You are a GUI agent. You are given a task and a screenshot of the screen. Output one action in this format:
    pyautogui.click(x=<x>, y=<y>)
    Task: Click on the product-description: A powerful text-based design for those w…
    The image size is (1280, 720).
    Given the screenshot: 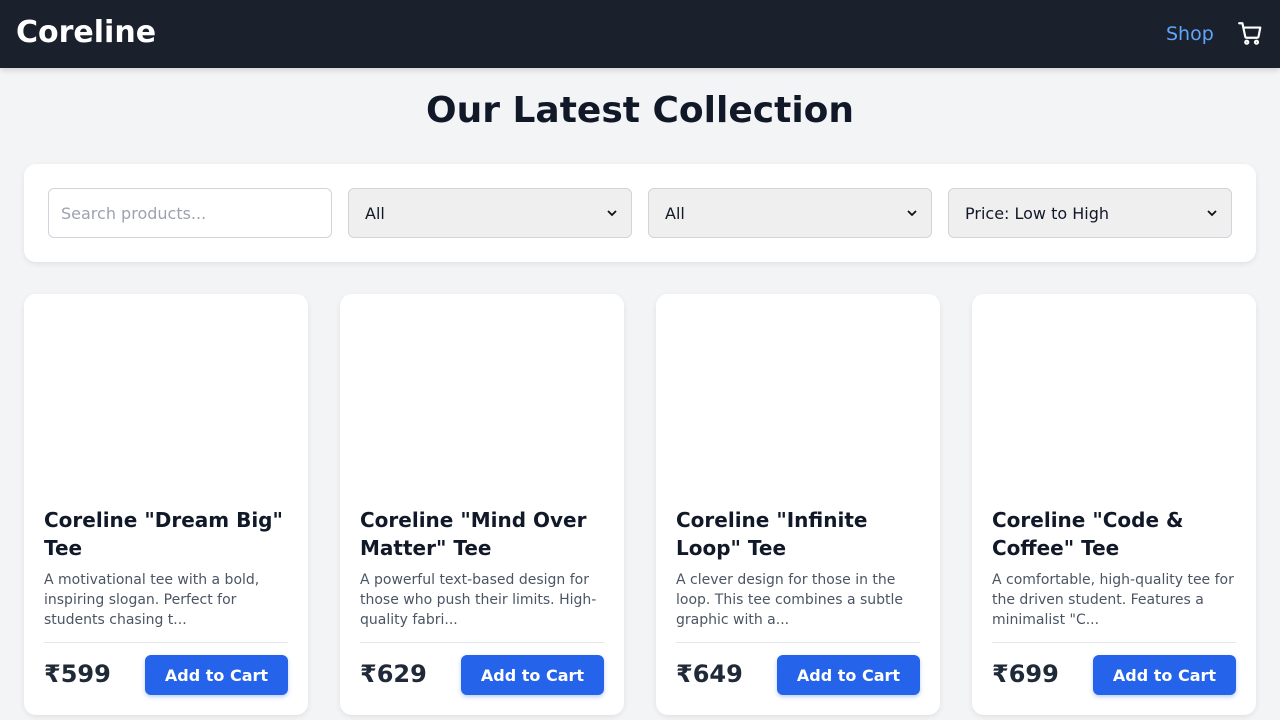 What is the action you would take?
    pyautogui.click(x=478, y=600)
    